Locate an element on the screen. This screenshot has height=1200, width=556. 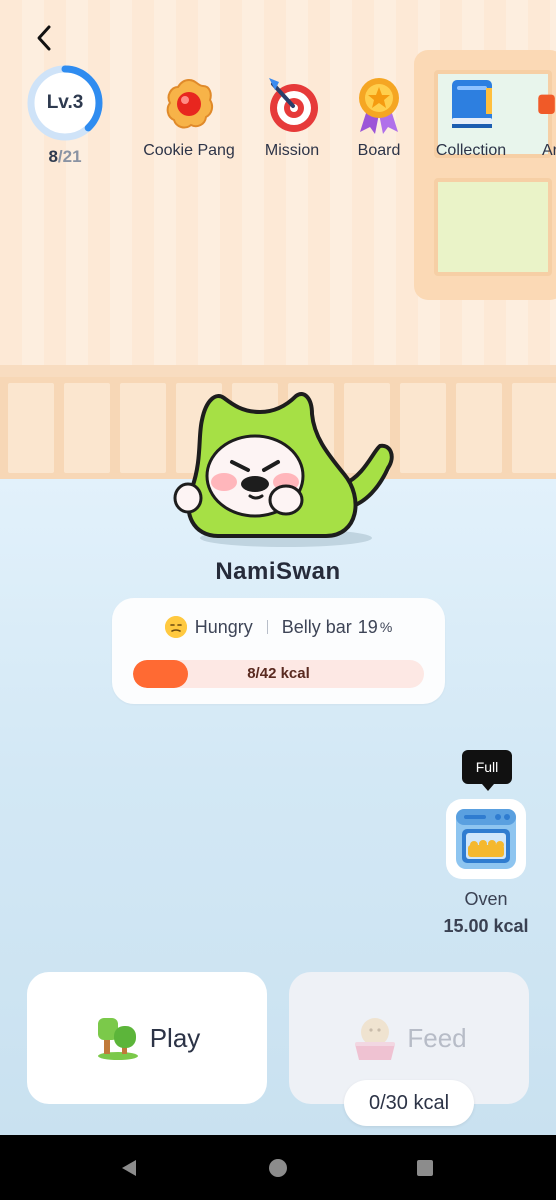
tree-icon is located at coordinates (117, 1039).